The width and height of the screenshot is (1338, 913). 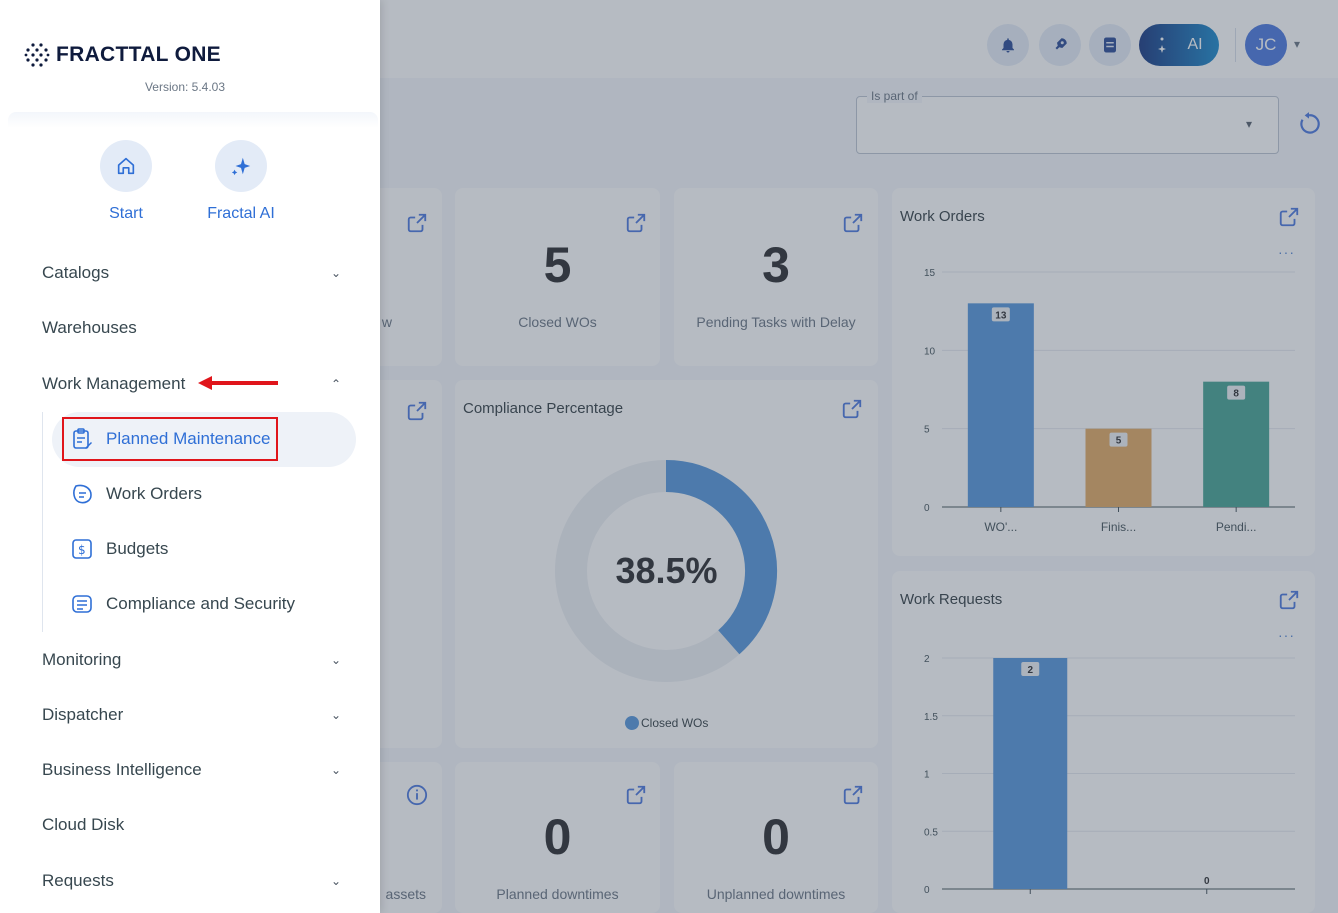 What do you see at coordinates (241, 166) in the screenshot?
I see `sparkle-icon` at bounding box center [241, 166].